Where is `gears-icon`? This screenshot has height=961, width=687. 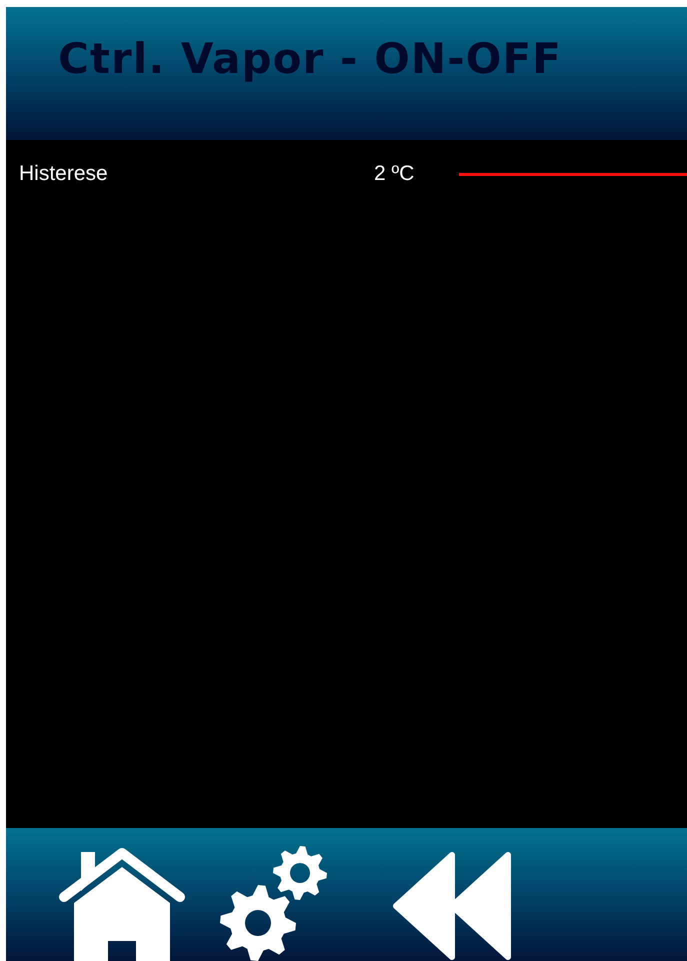 gears-icon is located at coordinates (273, 902).